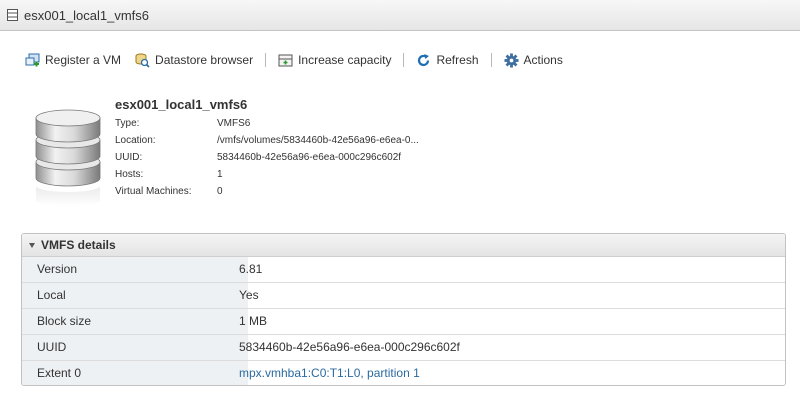 Image resolution: width=800 pixels, height=409 pixels. What do you see at coordinates (153, 191) in the screenshot?
I see `summary-label: Virtual Machines:` at bounding box center [153, 191].